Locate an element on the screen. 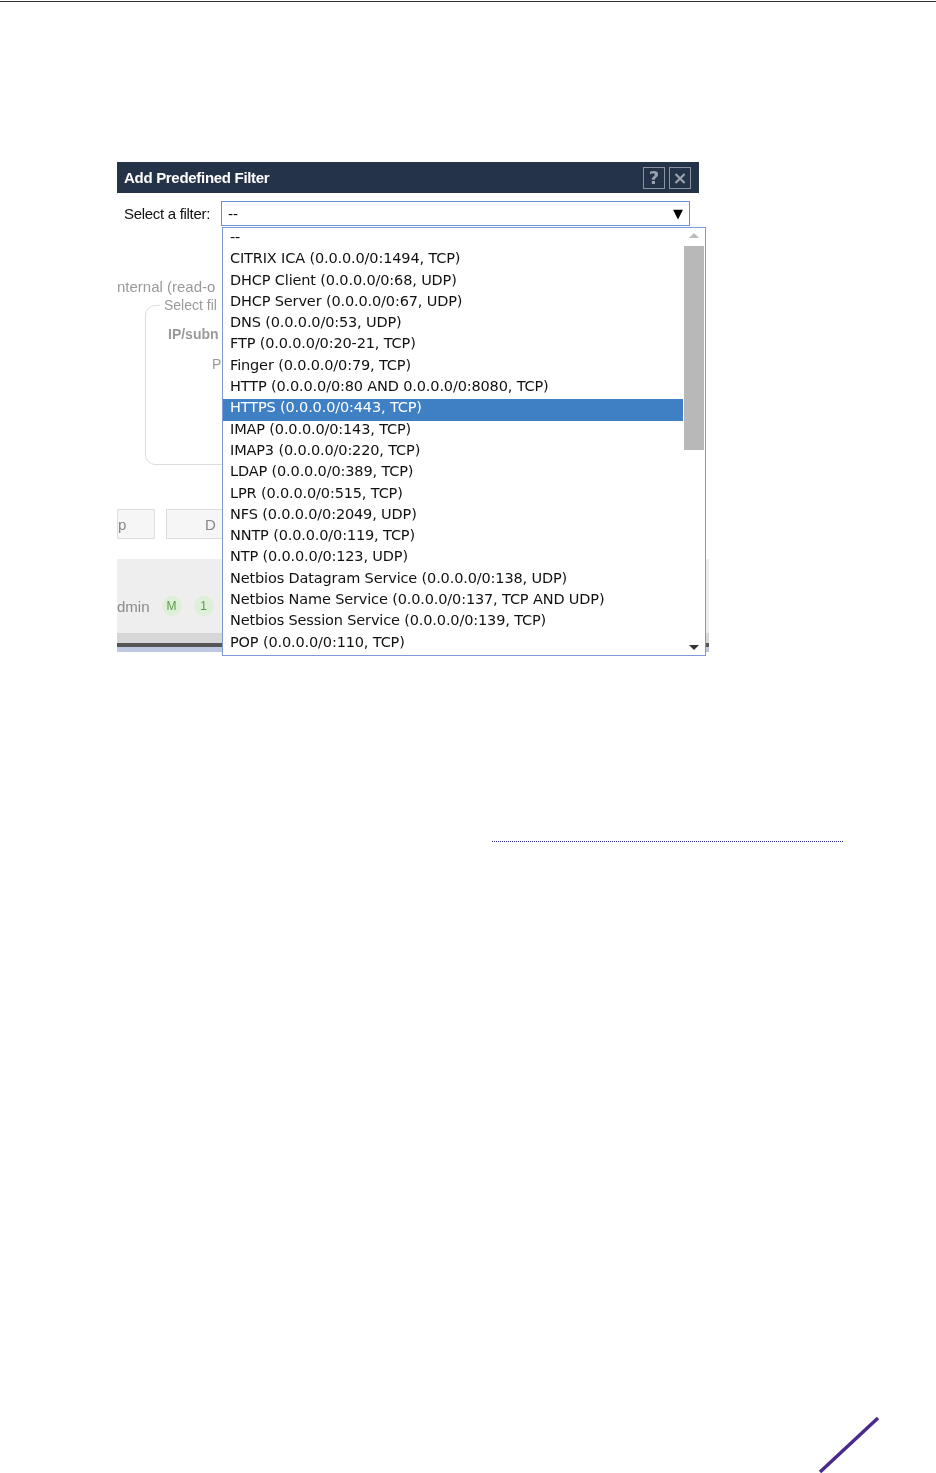 The width and height of the screenshot is (936, 1473). dropdown-option: DNS (0.0.0.0/0:53, UDP) is located at coordinates (453, 325).